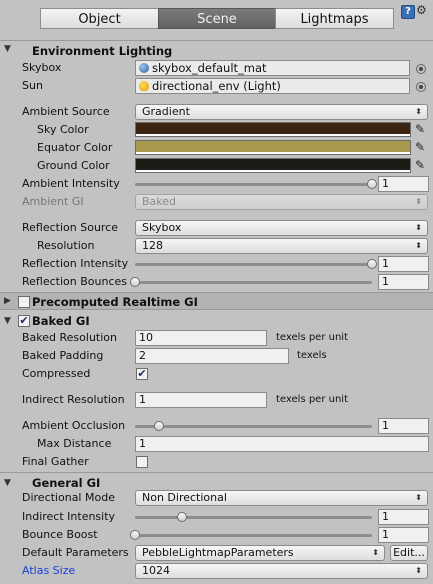  Describe the element at coordinates (142, 374) in the screenshot. I see `compressed-checkbox: ✔` at that location.